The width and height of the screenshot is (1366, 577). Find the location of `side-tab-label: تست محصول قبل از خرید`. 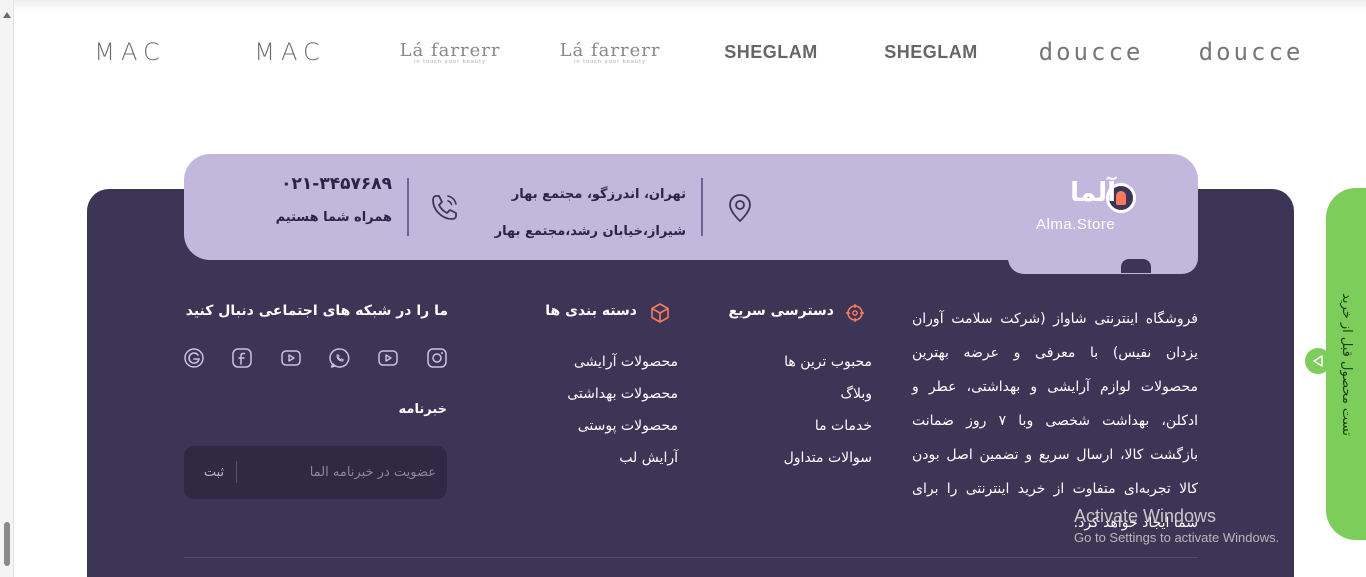

side-tab-label: تست محصول قبل از خرید is located at coordinates (1346, 364).